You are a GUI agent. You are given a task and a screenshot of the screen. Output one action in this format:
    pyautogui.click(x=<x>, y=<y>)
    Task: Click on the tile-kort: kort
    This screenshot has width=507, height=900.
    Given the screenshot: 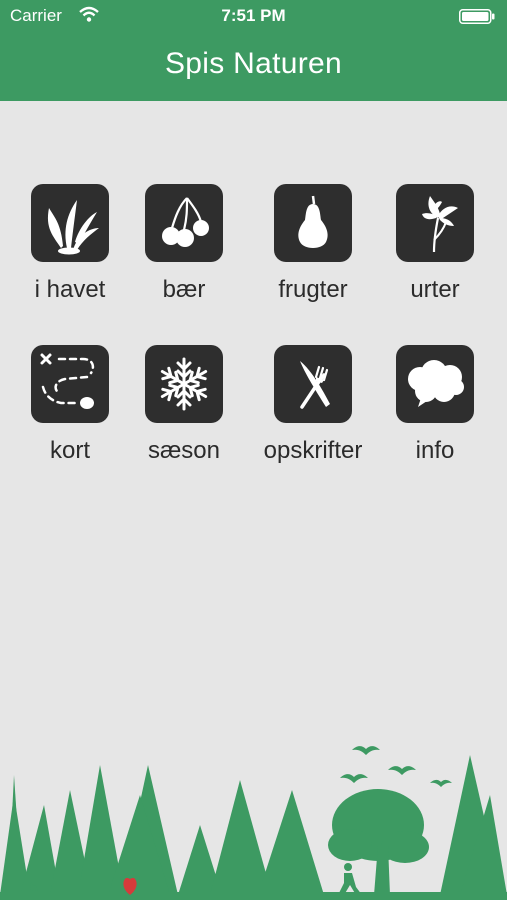 What is the action you would take?
    pyautogui.click(x=70, y=405)
    